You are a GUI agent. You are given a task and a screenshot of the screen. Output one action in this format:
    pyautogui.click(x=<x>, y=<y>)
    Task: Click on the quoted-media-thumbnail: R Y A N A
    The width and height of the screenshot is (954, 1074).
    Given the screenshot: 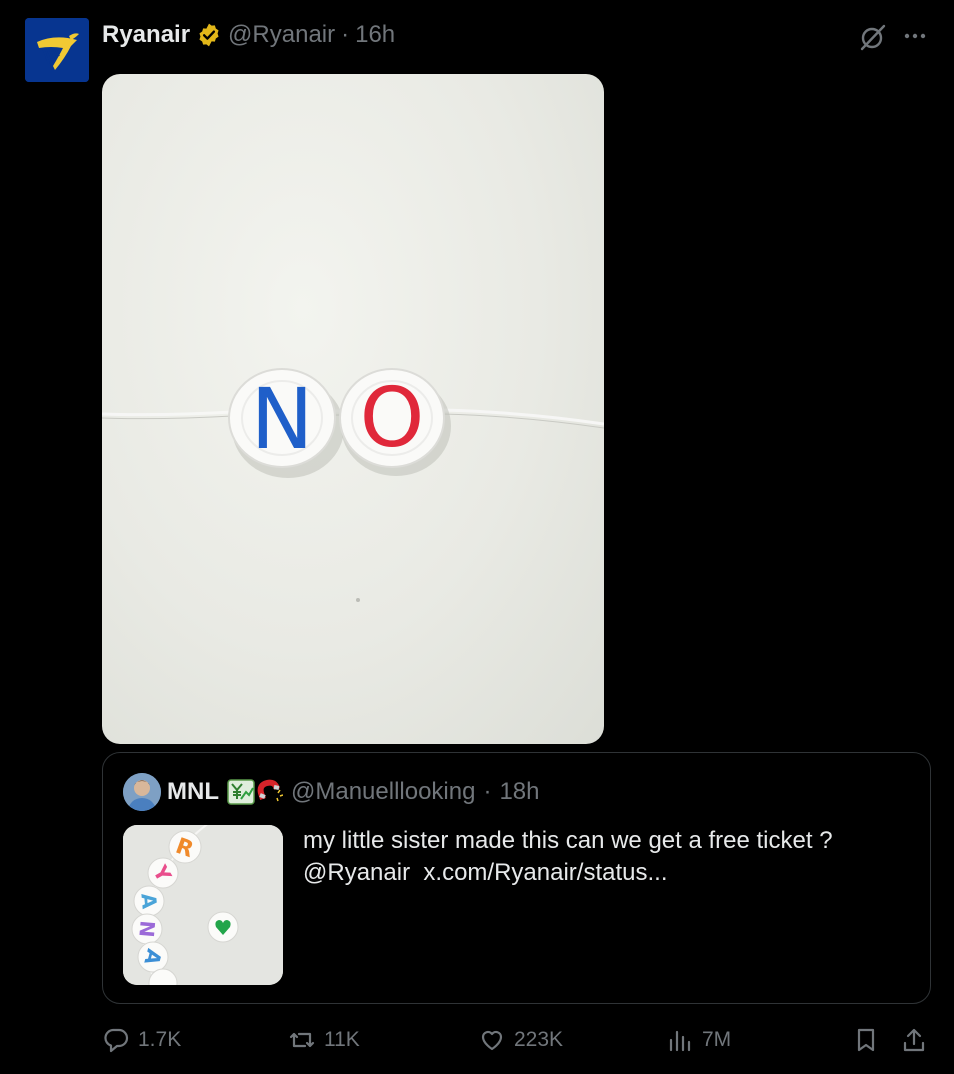 What is the action you would take?
    pyautogui.click(x=203, y=905)
    